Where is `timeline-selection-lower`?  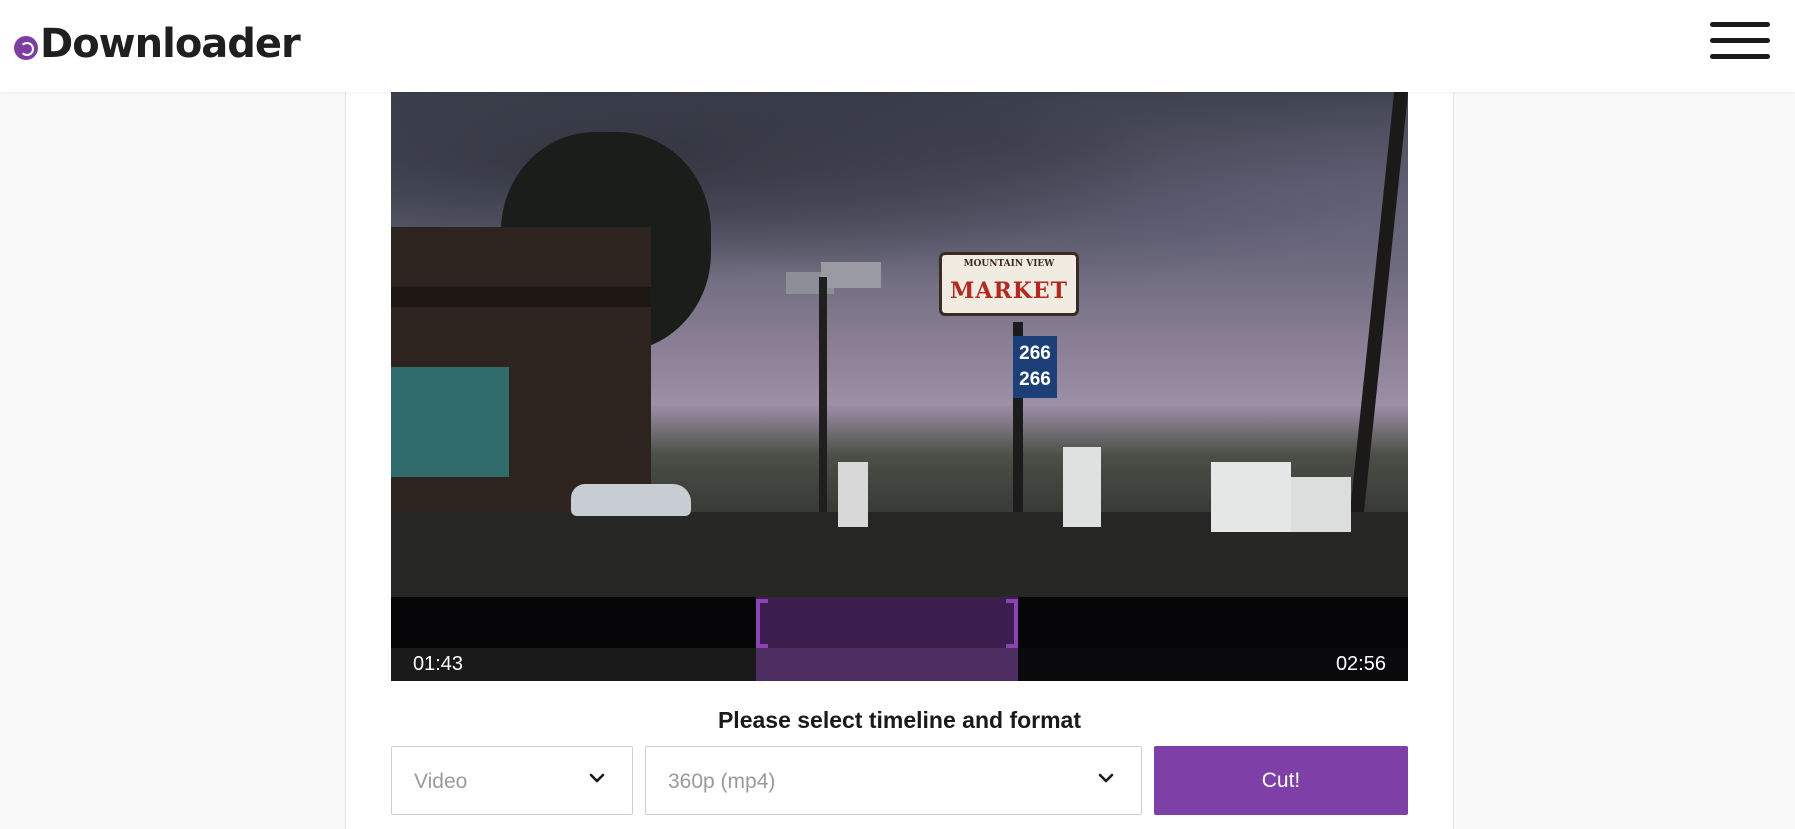 timeline-selection-lower is located at coordinates (887, 664).